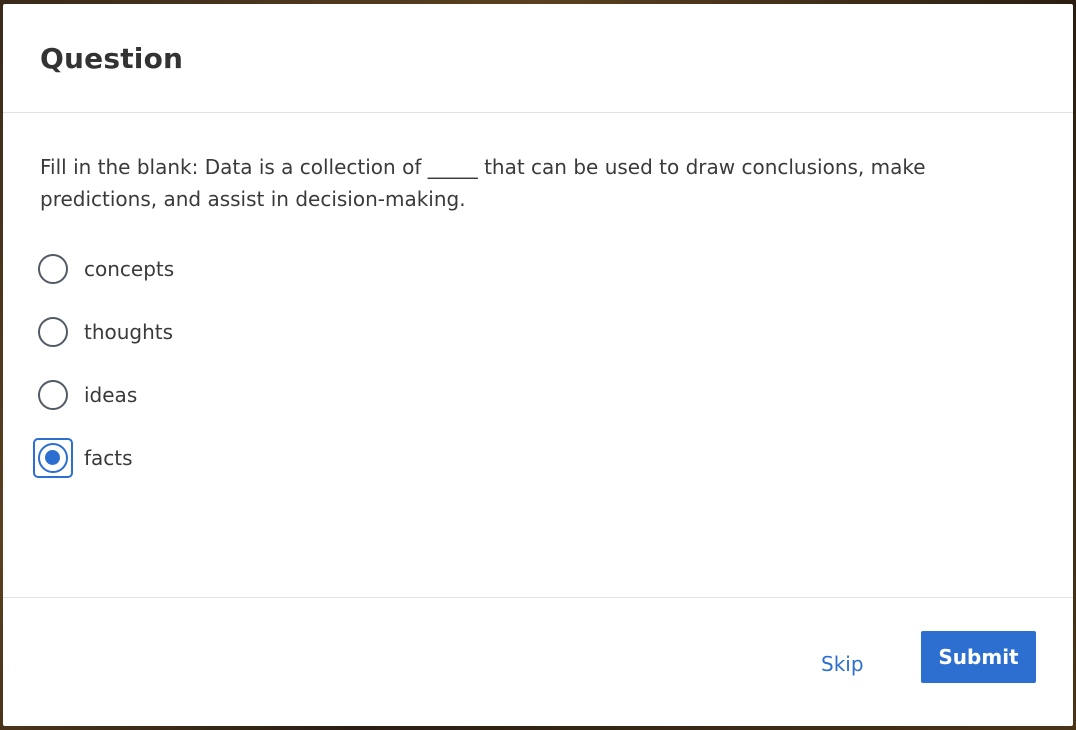  I want to click on option-concepts: concepts, so click(535, 268).